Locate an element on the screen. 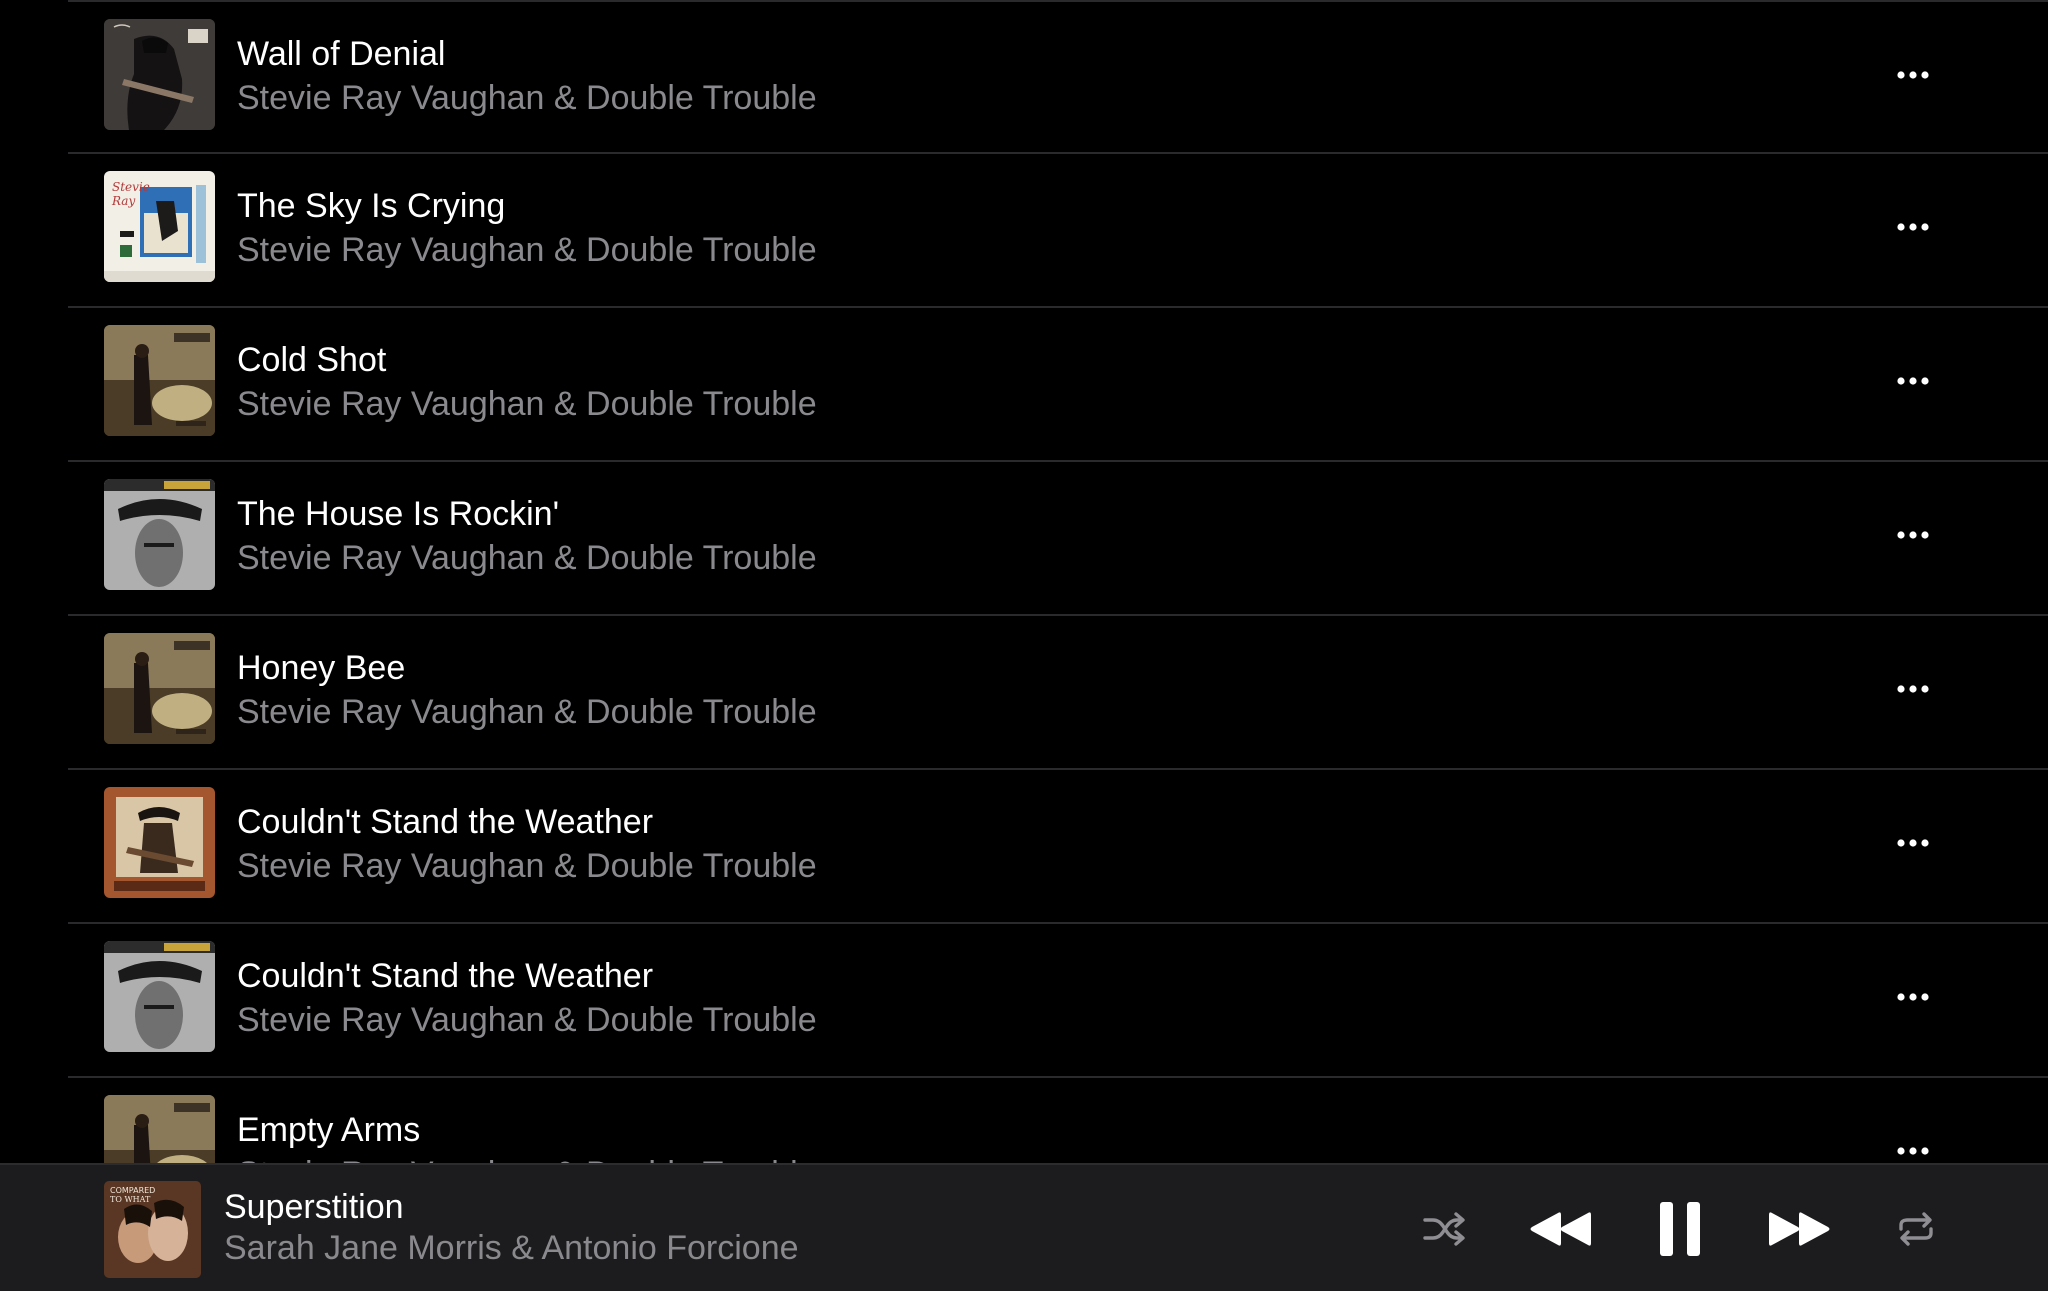 Image resolution: width=2048 pixels, height=1291 pixels. shuffle-icon is located at coordinates (1444, 1229).